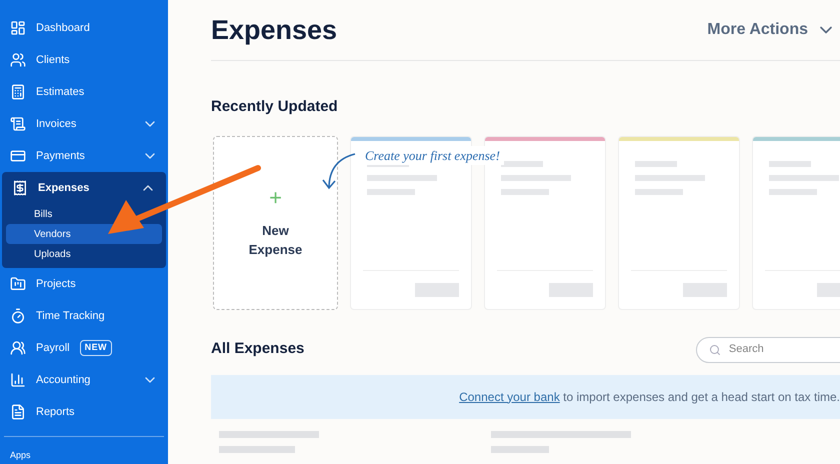 The image size is (840, 464). Describe the element at coordinates (257, 349) in the screenshot. I see `section-heading: All Expenses` at that location.